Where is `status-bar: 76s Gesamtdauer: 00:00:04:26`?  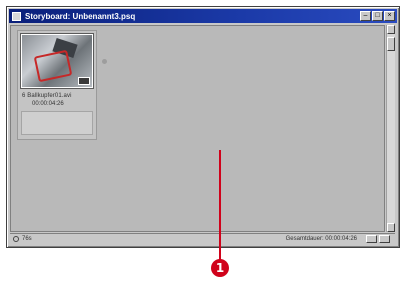
status-bar: 76s Gesamtdauer: 00:00:04:26 is located at coordinates (202, 238).